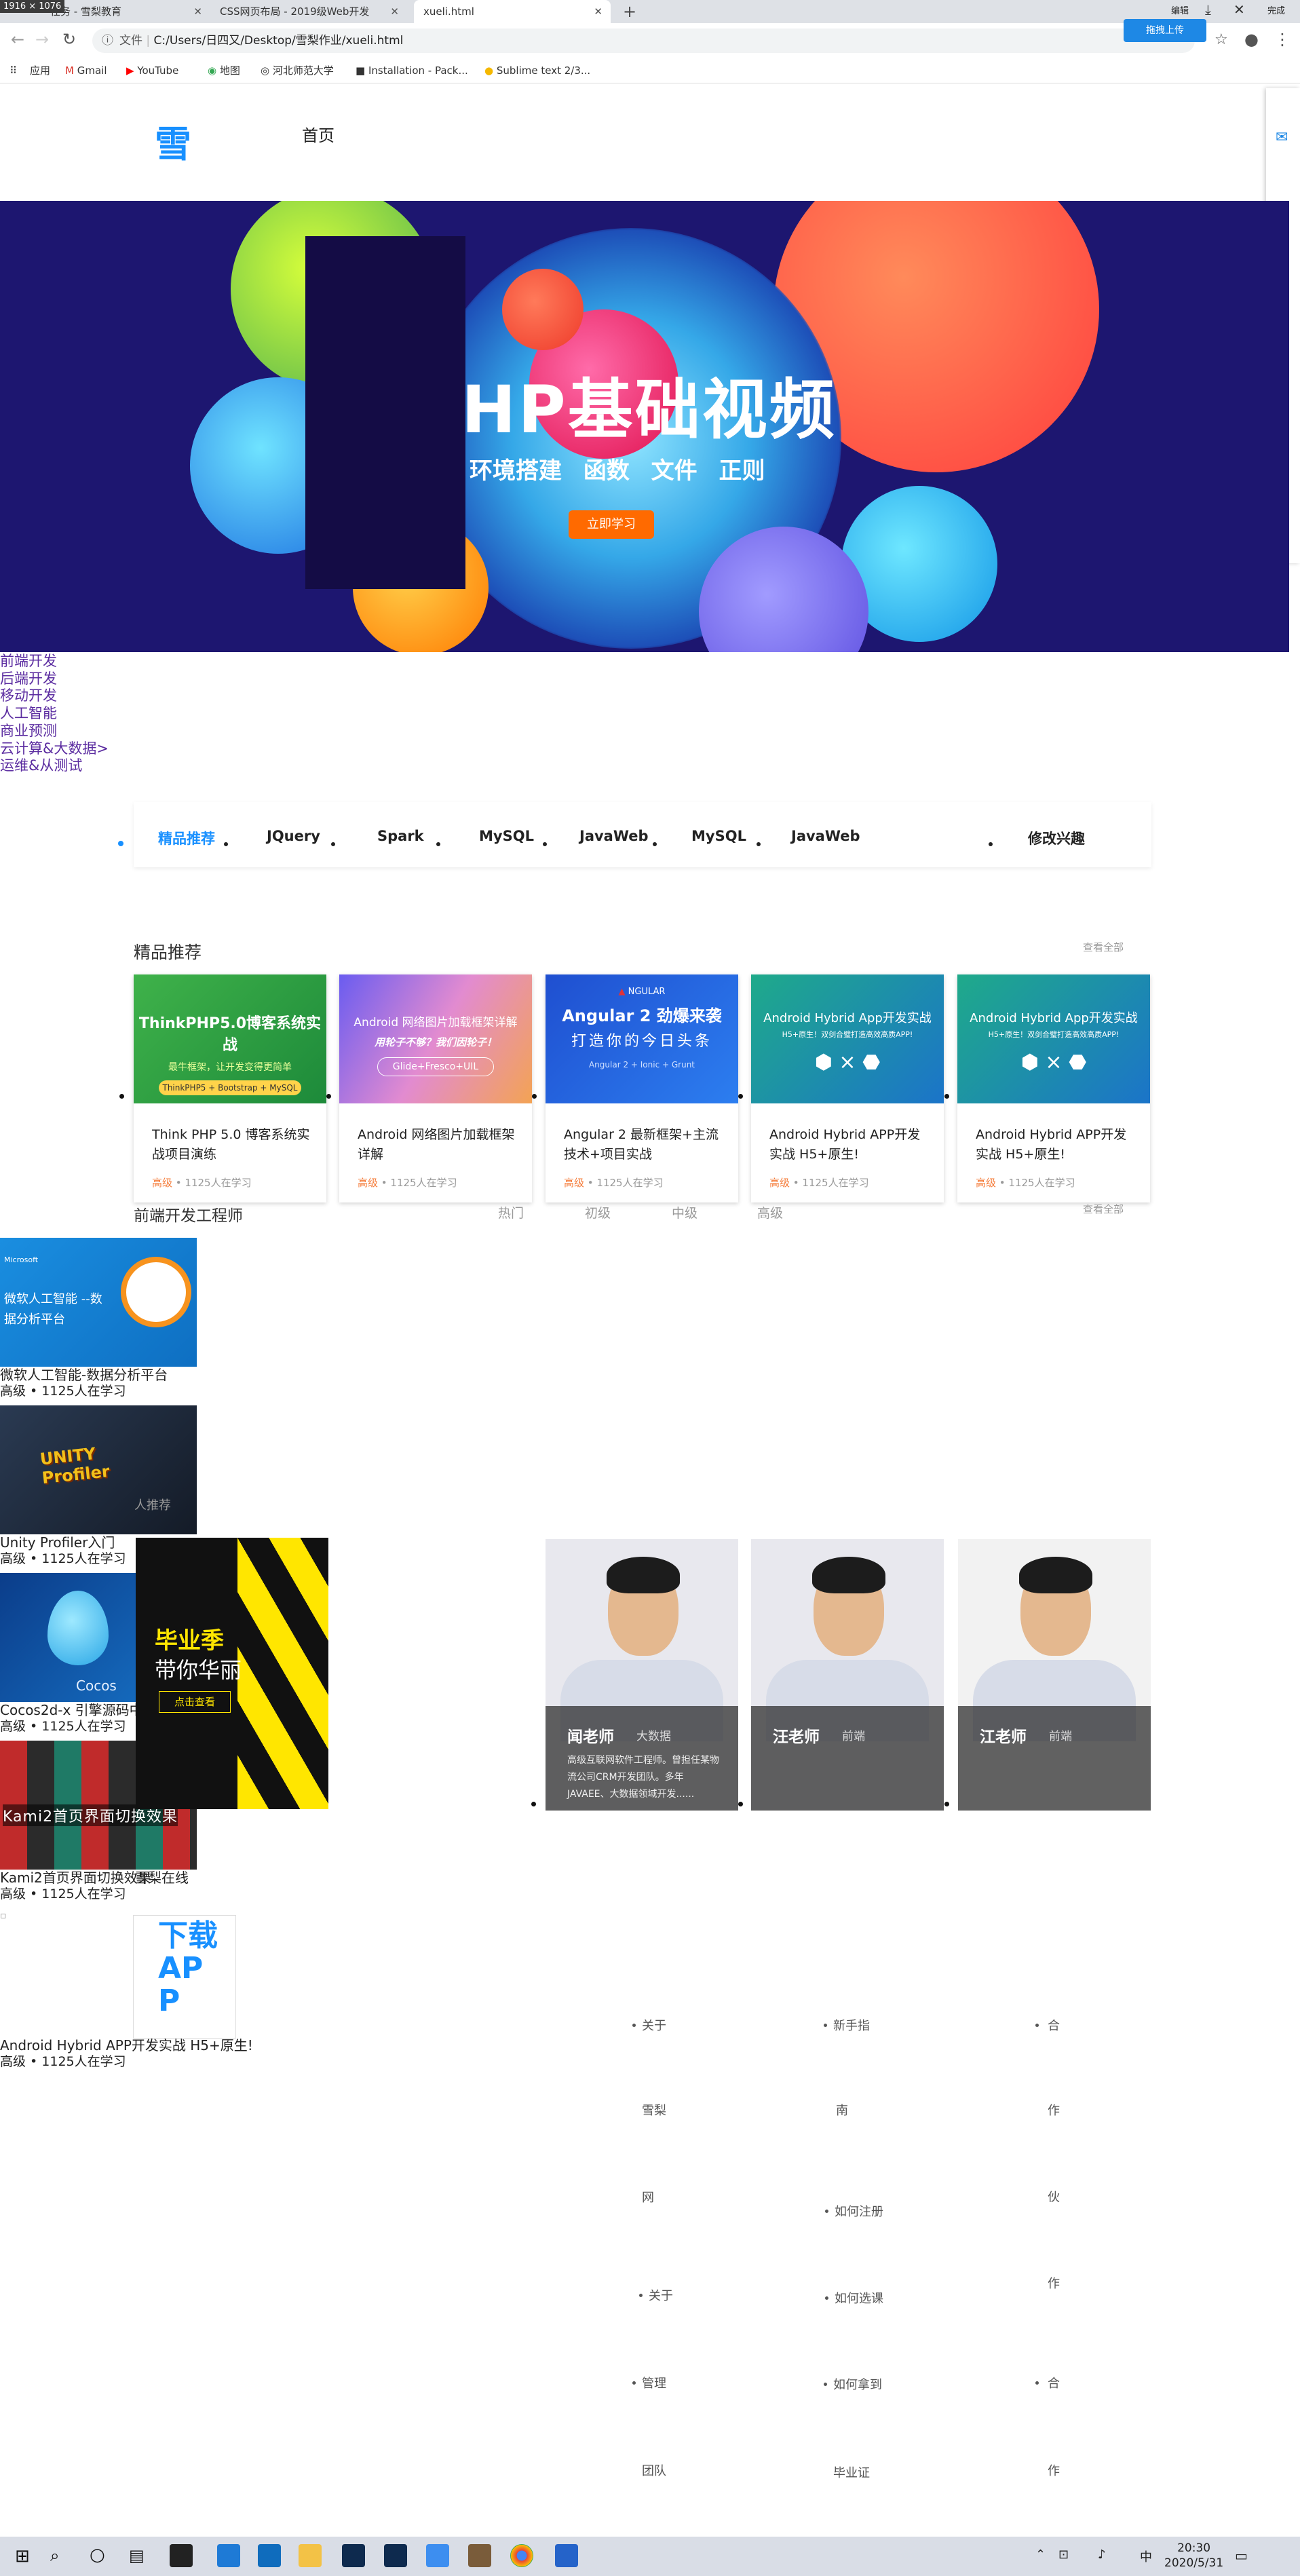 Image resolution: width=1300 pixels, height=2576 pixels. What do you see at coordinates (512, 11) in the screenshot?
I see `tab-xueli-html: xueli.html ✕` at bounding box center [512, 11].